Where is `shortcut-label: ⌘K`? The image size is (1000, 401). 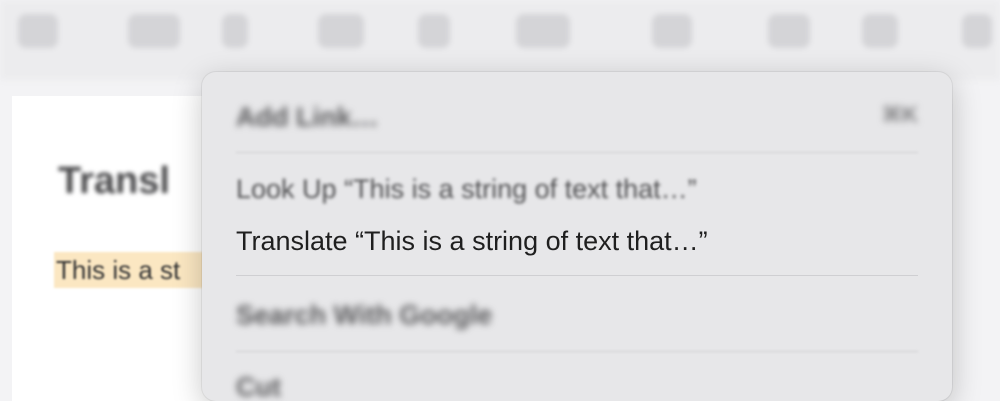 shortcut-label: ⌘K is located at coordinates (899, 114).